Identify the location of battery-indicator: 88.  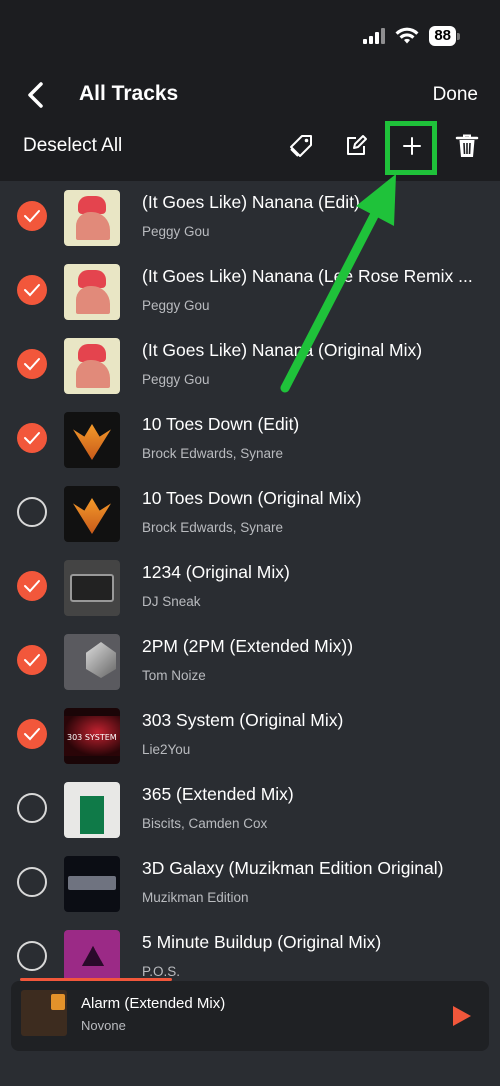
(444, 36).